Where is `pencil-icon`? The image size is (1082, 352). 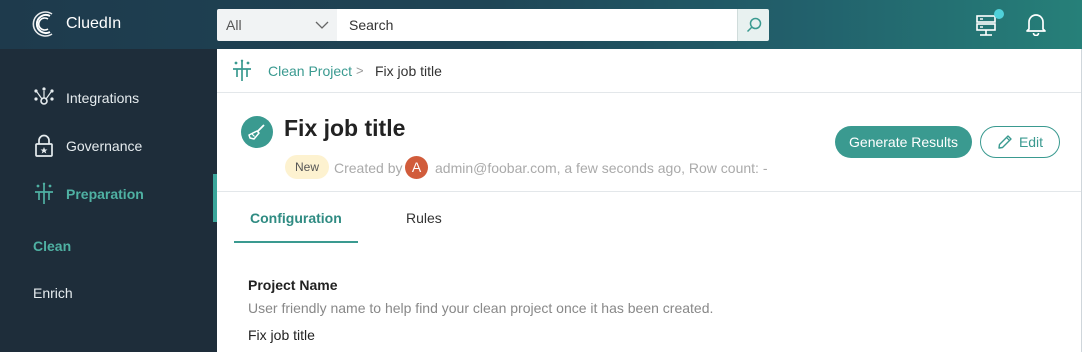
pencil-icon is located at coordinates (1005, 142).